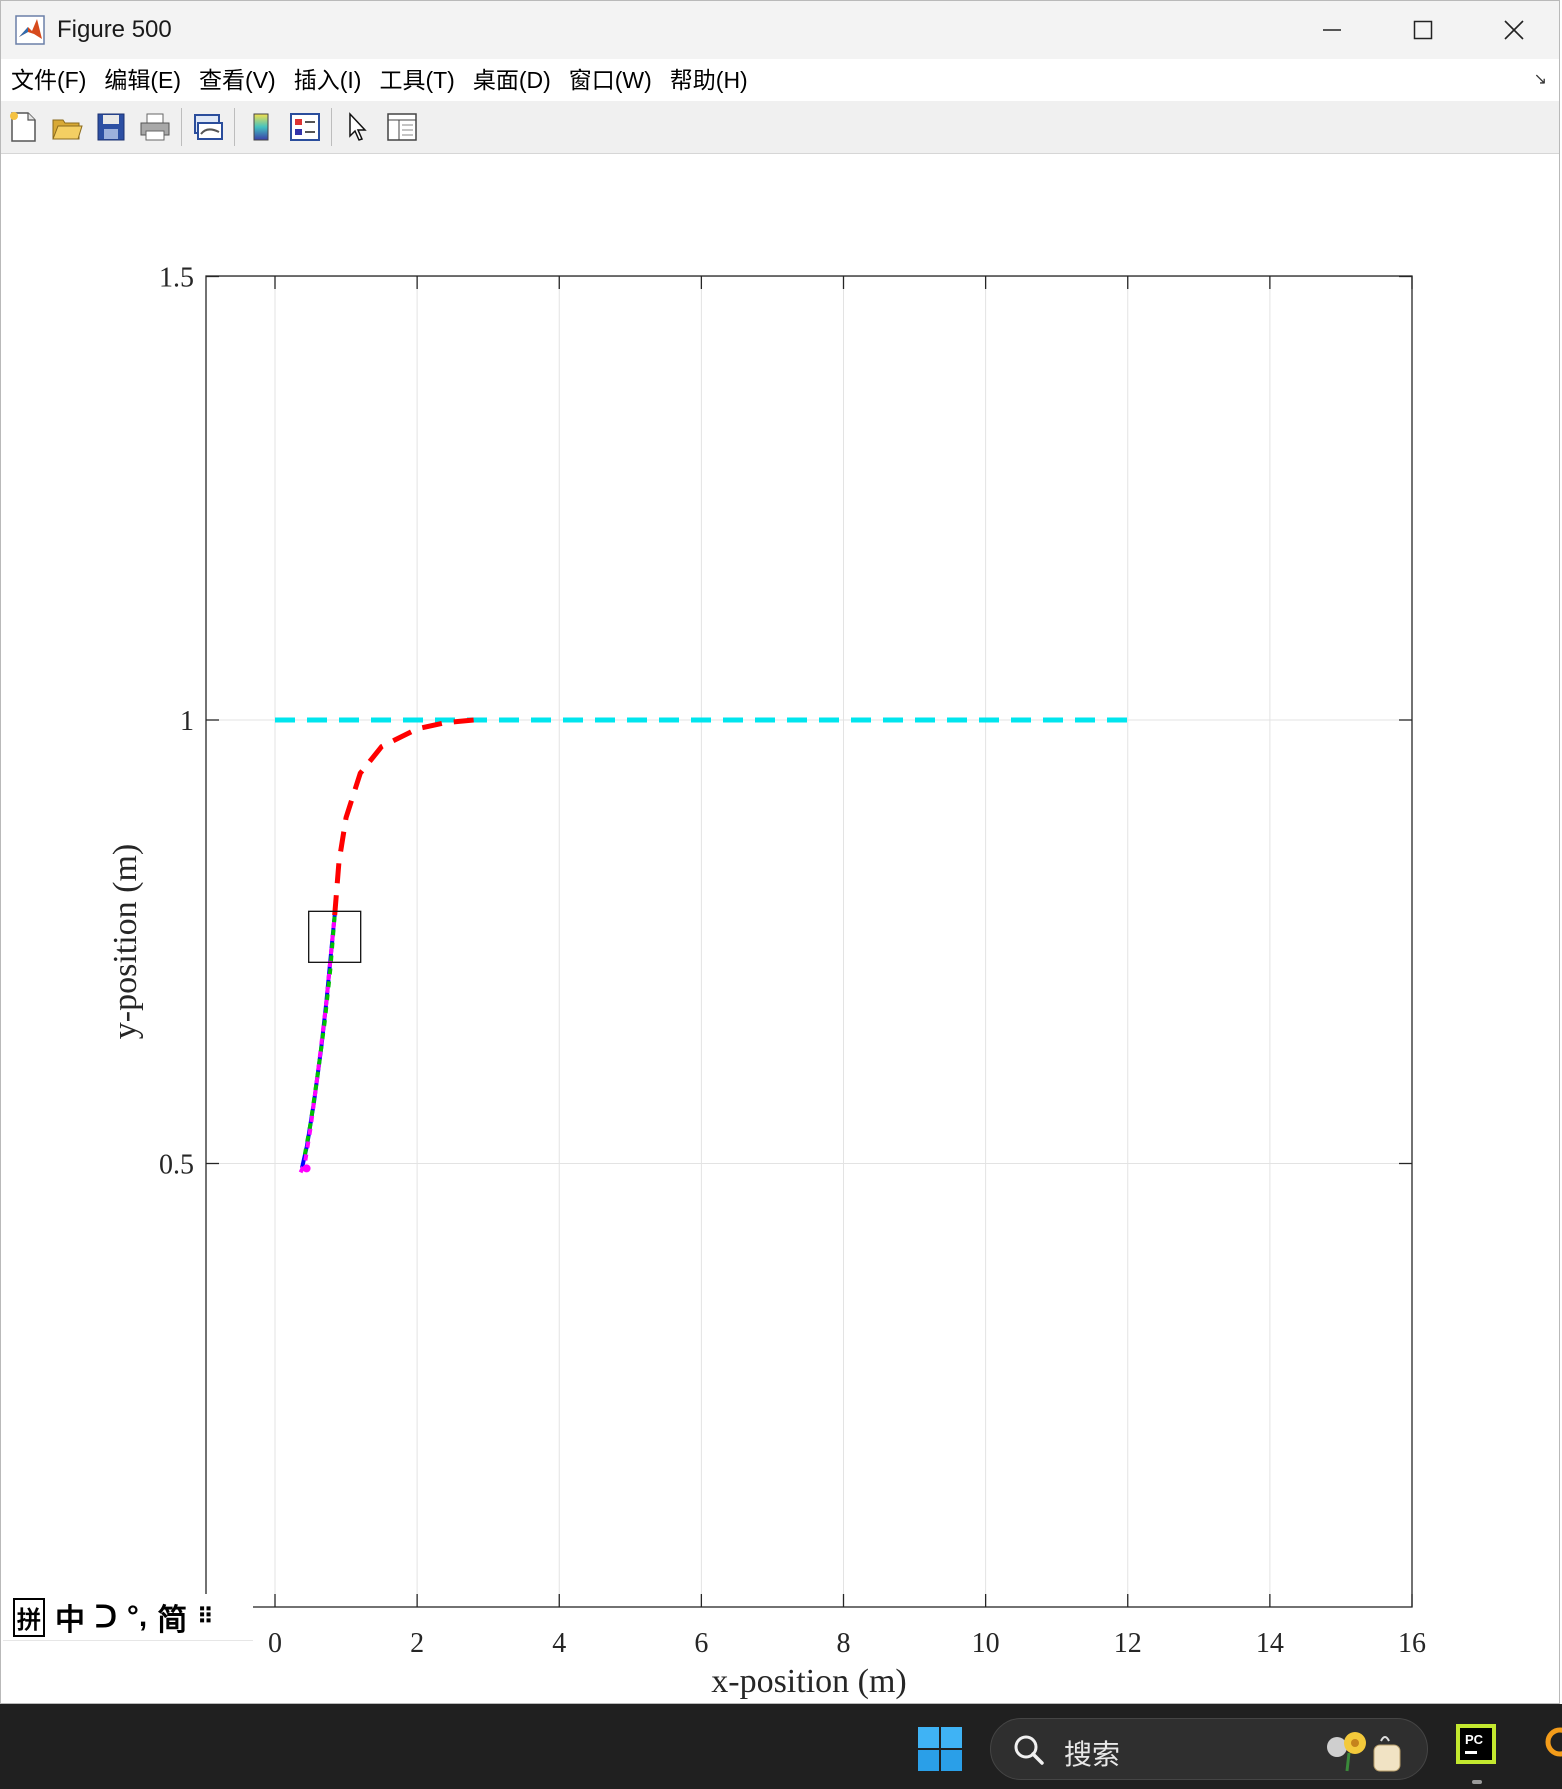 The width and height of the screenshot is (1562, 1789). I want to click on maximize-button, so click(1422, 30).